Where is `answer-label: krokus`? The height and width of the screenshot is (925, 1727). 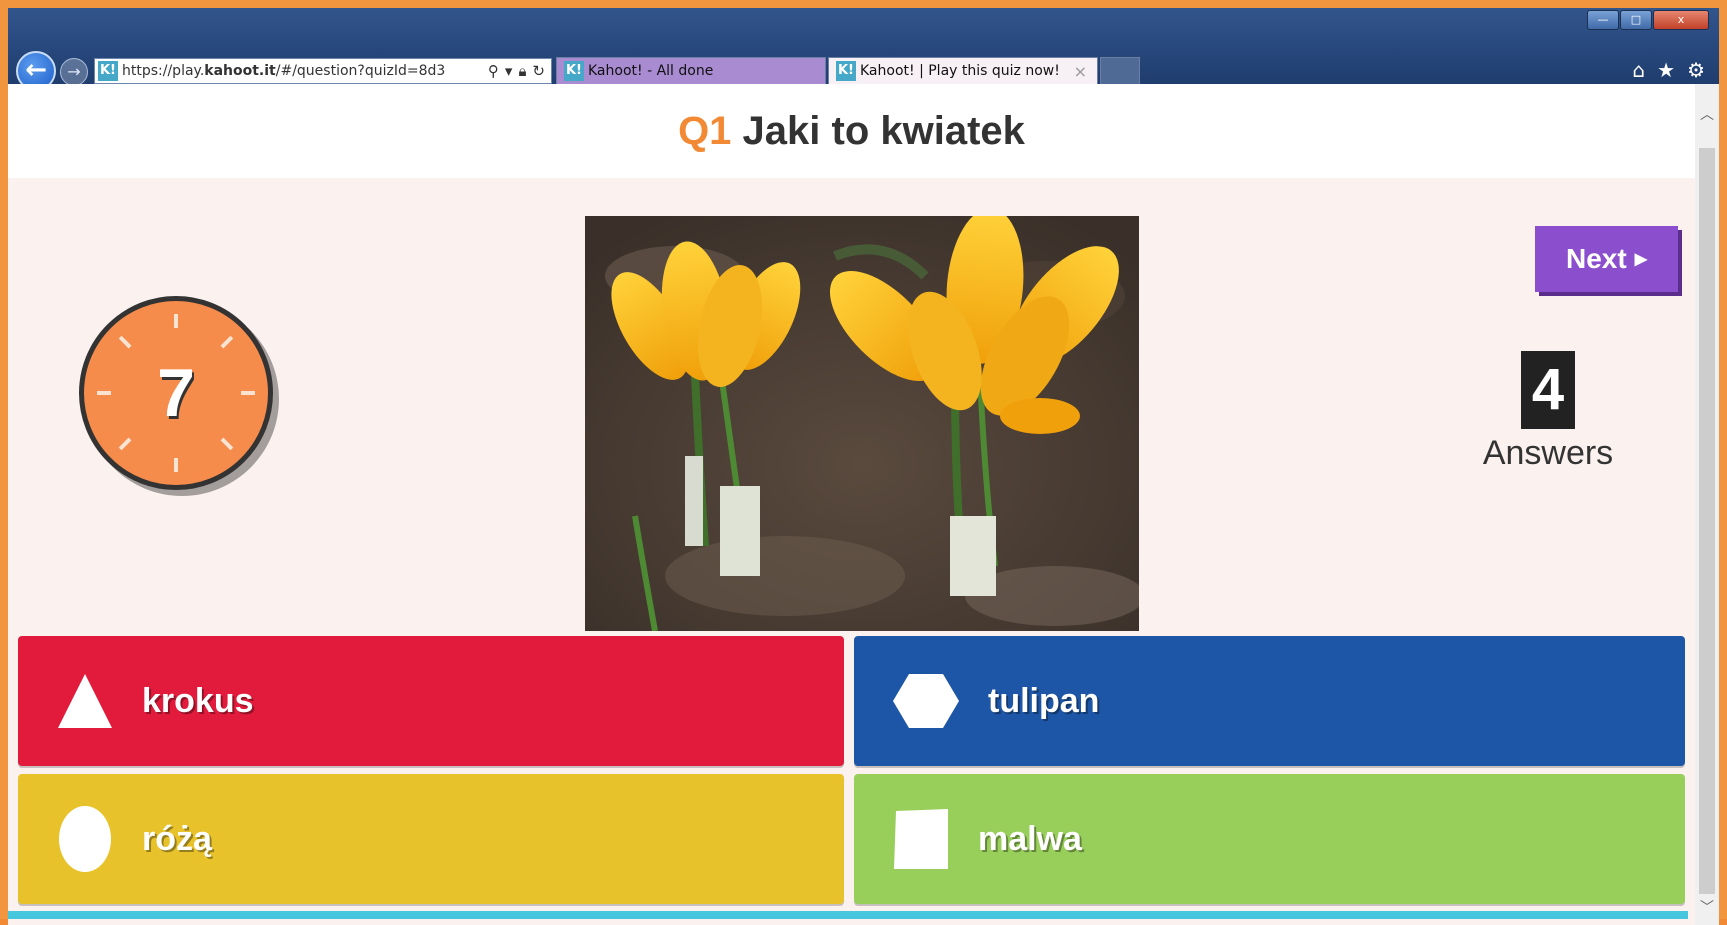
answer-label: krokus is located at coordinates (198, 700).